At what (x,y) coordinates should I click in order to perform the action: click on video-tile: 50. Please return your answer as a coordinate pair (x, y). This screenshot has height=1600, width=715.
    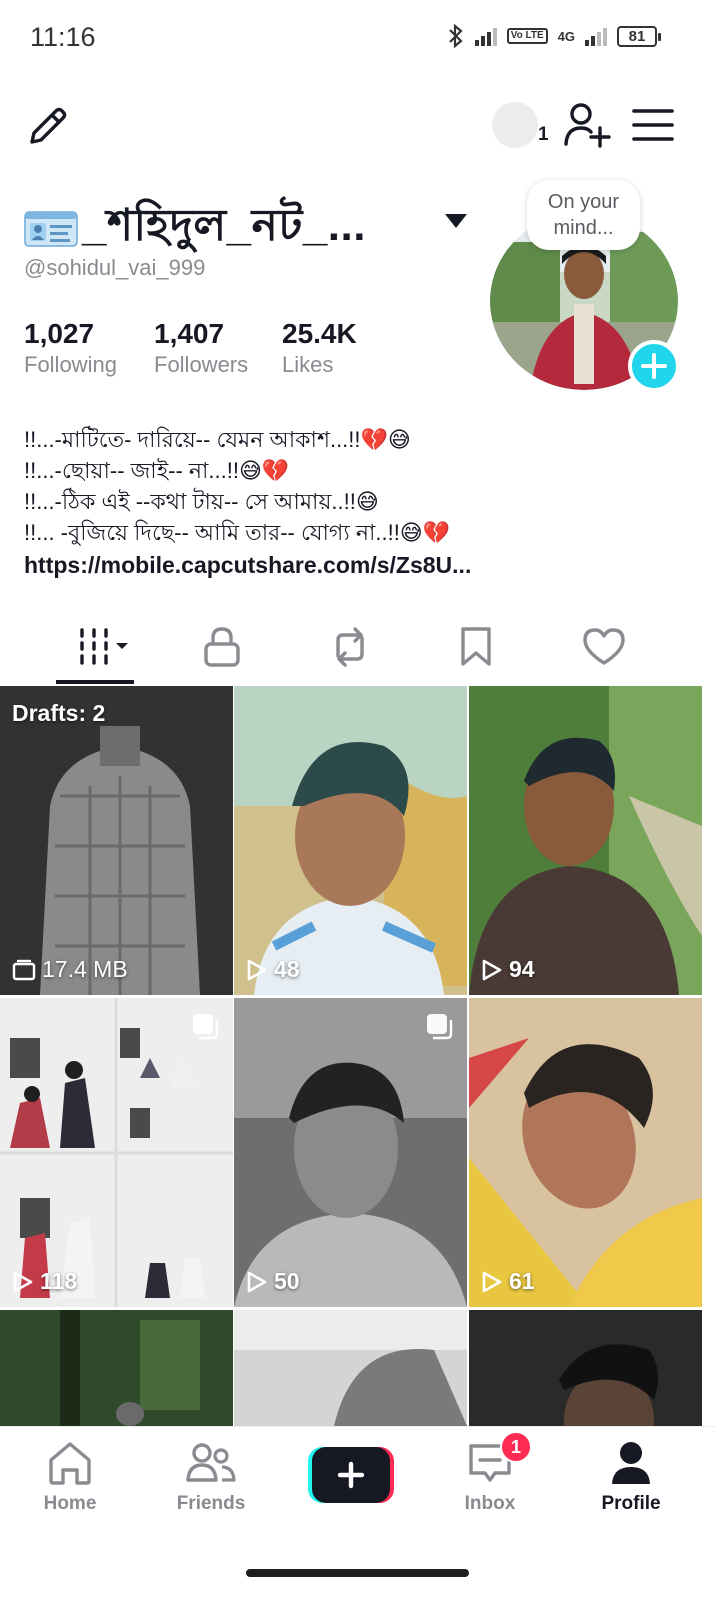
    Looking at the image, I should click on (350, 1152).